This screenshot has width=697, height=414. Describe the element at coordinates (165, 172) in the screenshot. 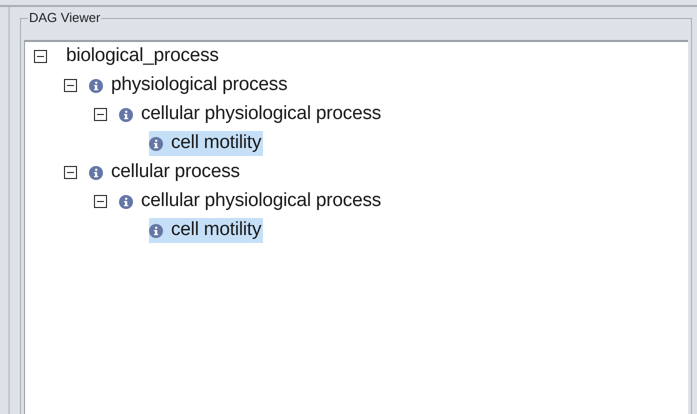

I see `tree-node: cellular process` at that location.